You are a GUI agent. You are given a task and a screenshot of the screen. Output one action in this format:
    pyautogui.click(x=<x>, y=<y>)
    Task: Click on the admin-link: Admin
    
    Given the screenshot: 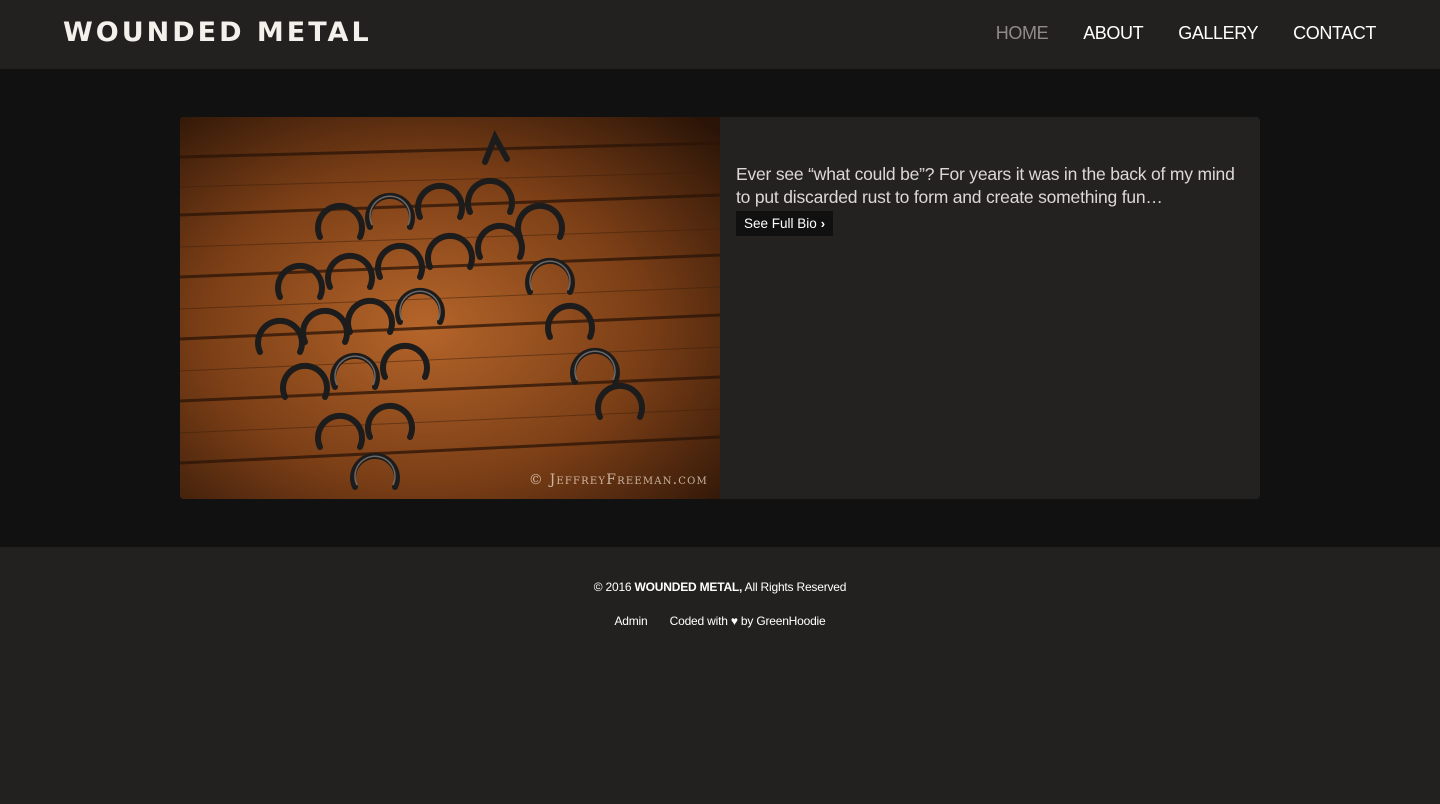 What is the action you would take?
    pyautogui.click(x=630, y=621)
    